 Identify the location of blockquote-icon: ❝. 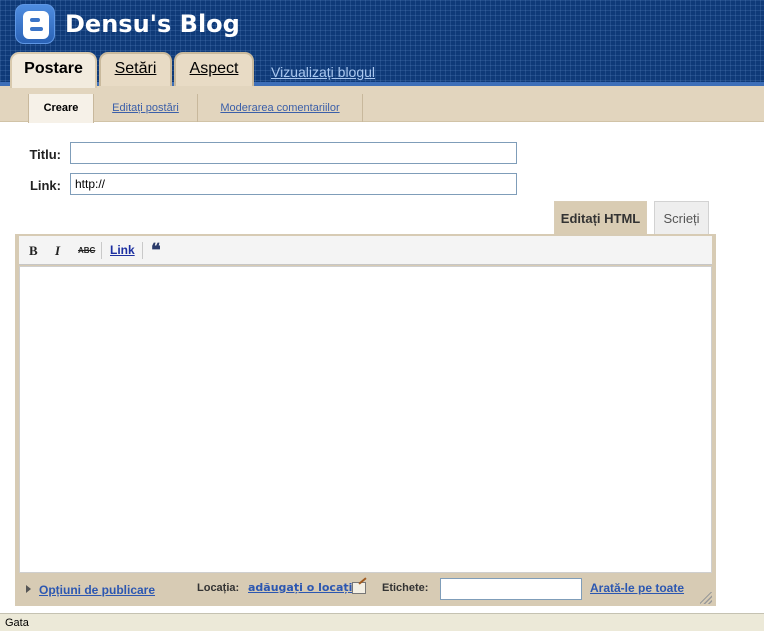
(156, 250).